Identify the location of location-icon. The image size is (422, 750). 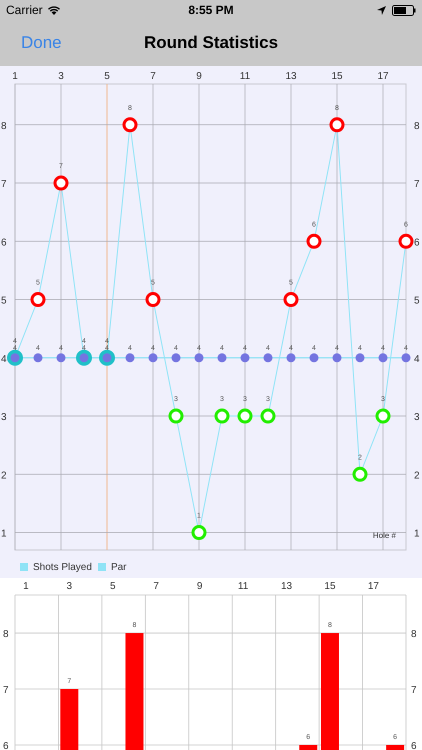
(381, 10).